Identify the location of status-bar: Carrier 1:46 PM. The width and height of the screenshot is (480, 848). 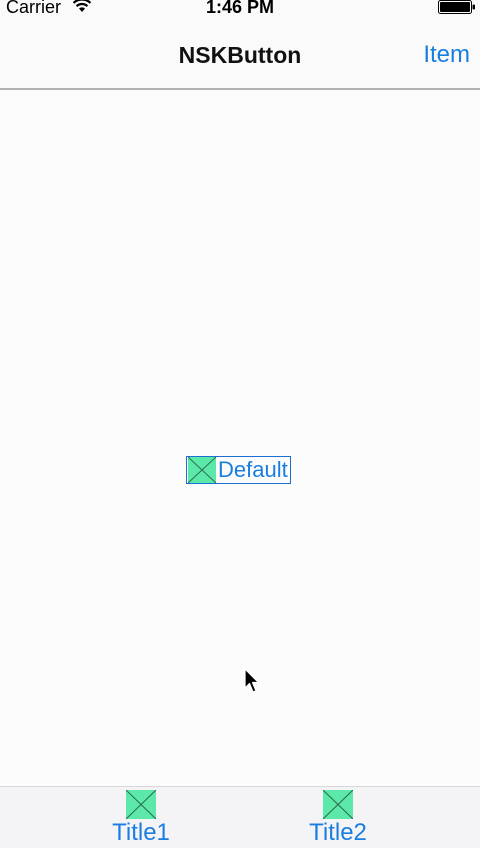
(240, 11).